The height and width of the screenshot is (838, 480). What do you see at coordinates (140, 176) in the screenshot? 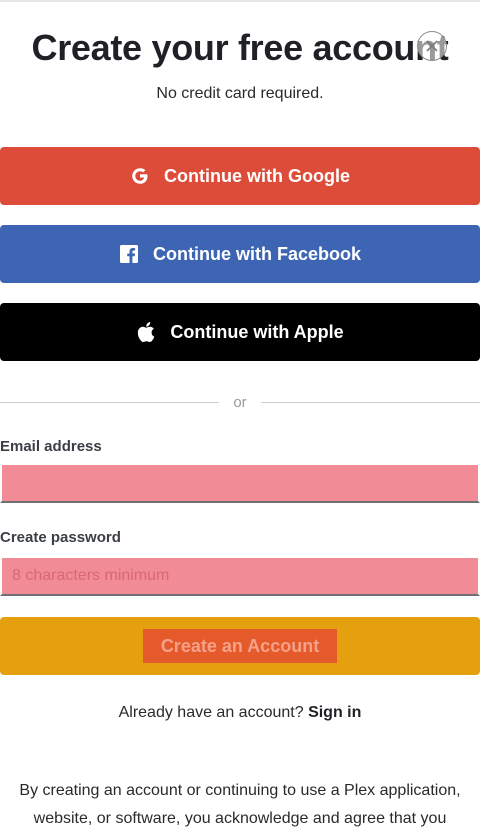
I see `google-g-icon` at bounding box center [140, 176].